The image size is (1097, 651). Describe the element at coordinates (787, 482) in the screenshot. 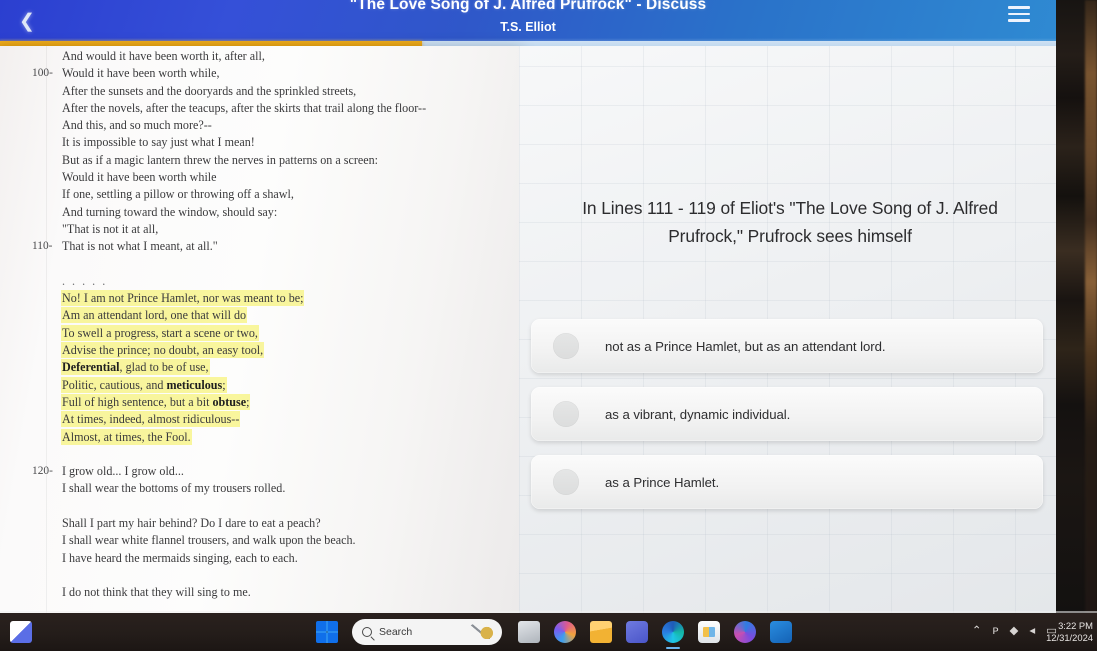

I see `answer-option-2: as a Prince Hamlet.` at that location.